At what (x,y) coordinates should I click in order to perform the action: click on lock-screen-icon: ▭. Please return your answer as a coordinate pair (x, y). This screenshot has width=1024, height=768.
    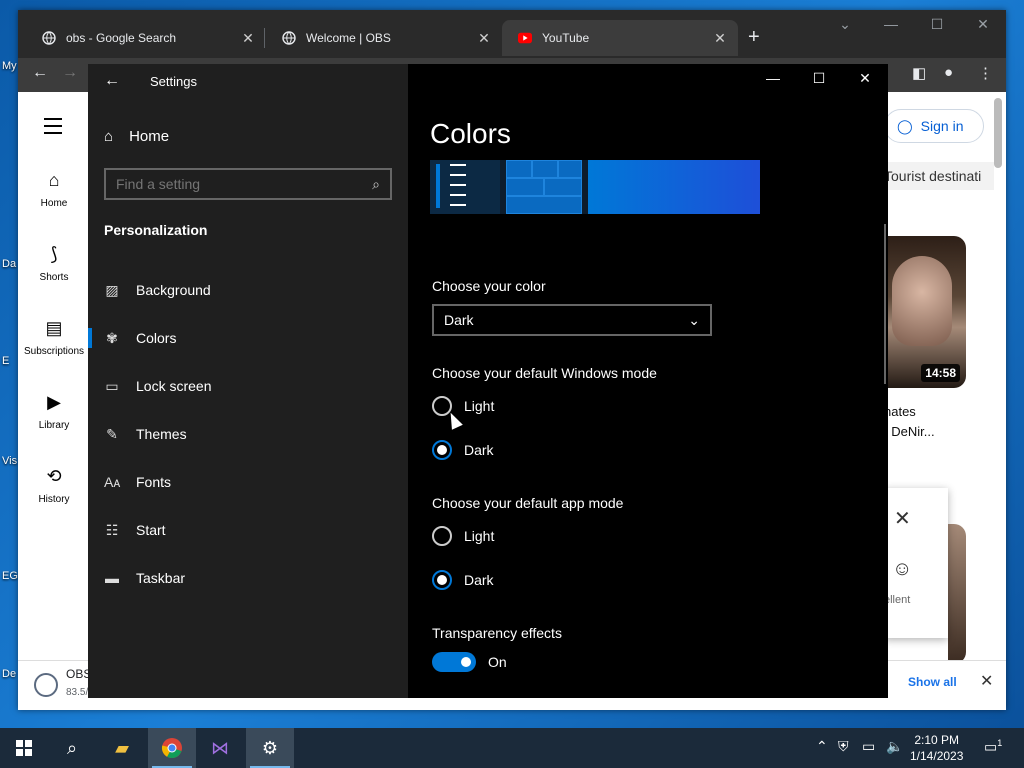
    Looking at the image, I should click on (112, 385).